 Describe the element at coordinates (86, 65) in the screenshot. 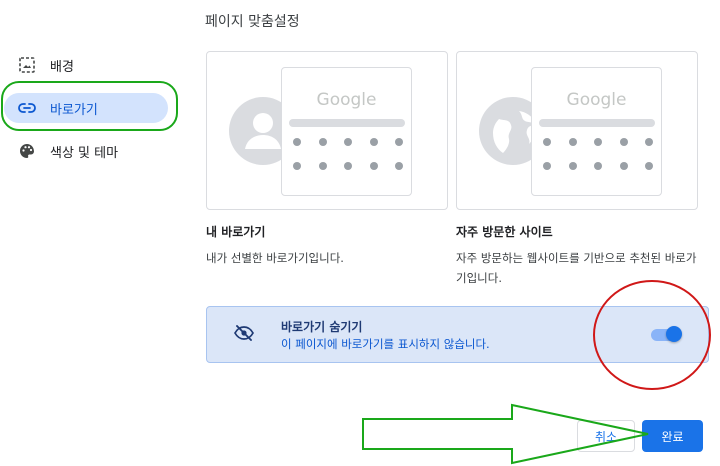

I see `sidebar-item-background: 배경` at that location.